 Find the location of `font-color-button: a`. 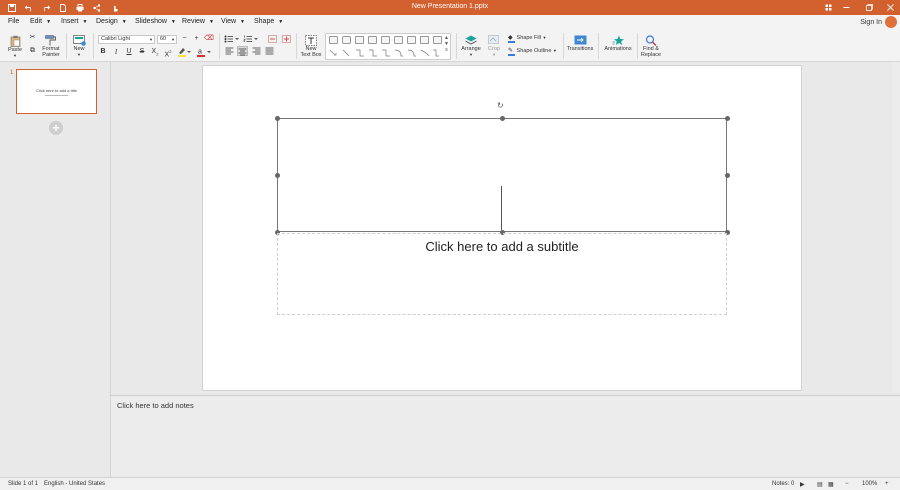

font-color-button: a is located at coordinates (204, 53).